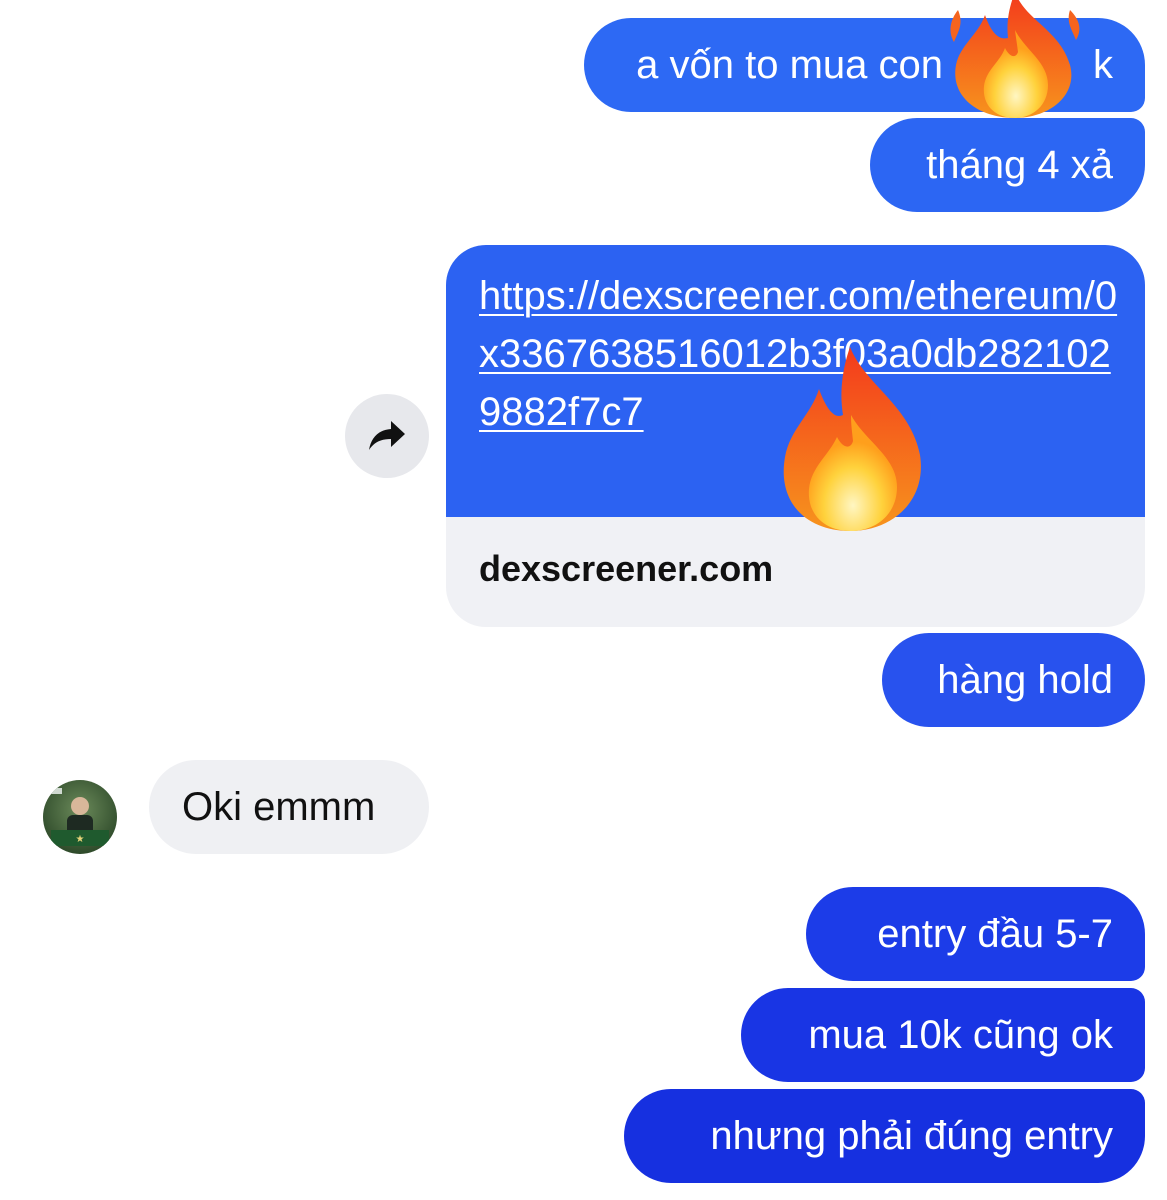  What do you see at coordinates (1025, 680) in the screenshot?
I see `message-text: hàng hold` at bounding box center [1025, 680].